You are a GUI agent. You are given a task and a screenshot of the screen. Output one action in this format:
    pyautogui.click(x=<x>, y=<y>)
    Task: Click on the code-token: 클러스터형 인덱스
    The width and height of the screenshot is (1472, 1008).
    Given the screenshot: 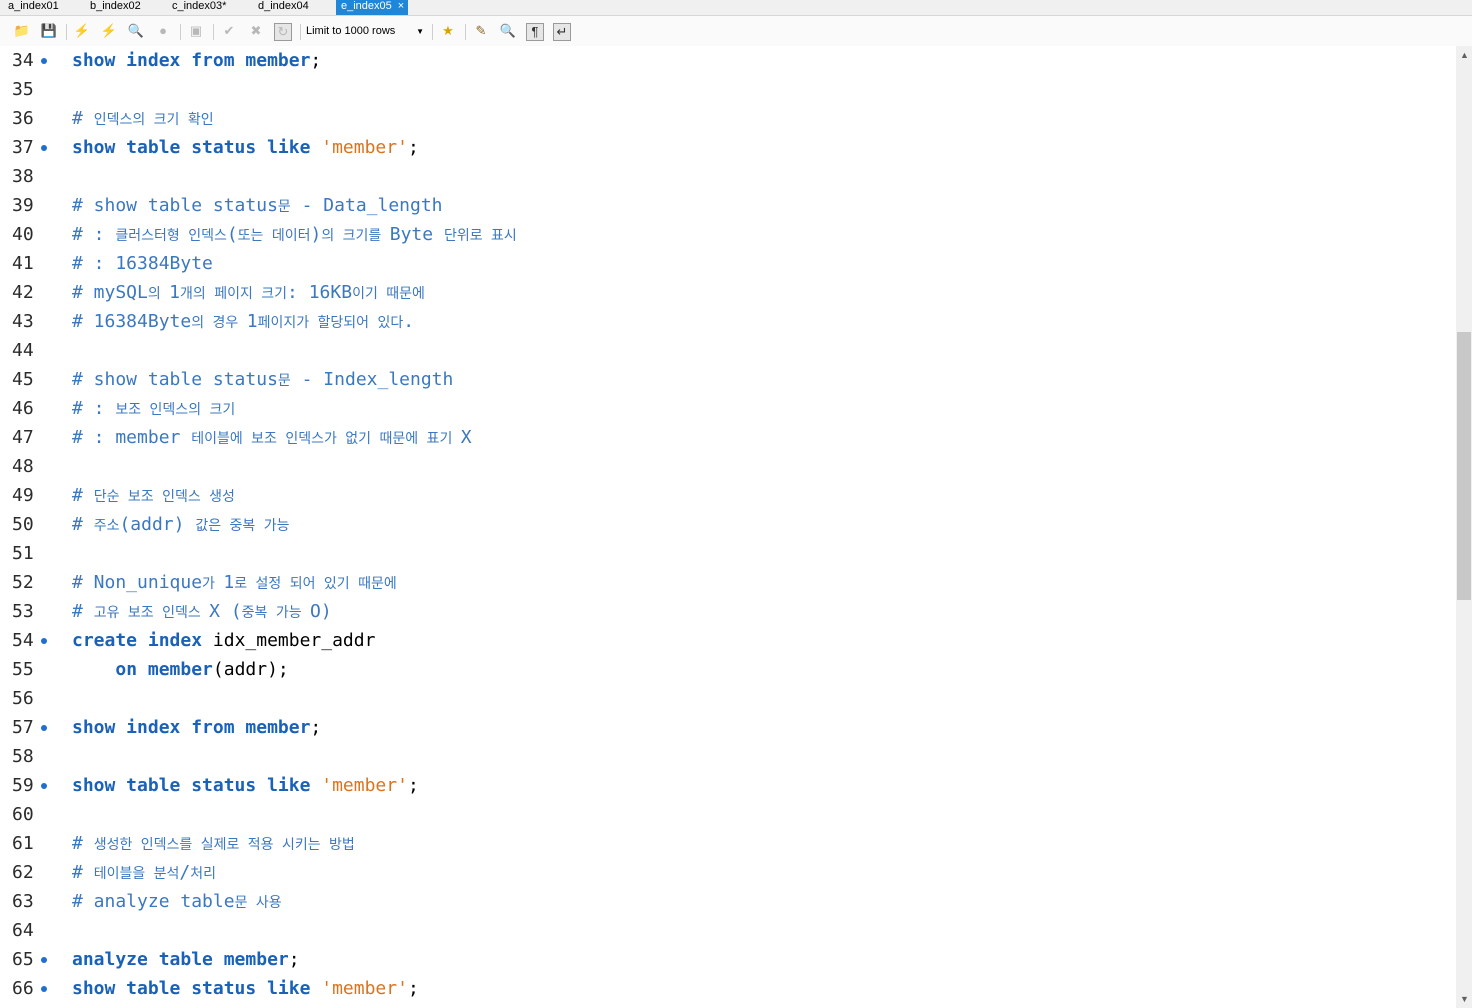 What is the action you would take?
    pyautogui.click(x=171, y=236)
    